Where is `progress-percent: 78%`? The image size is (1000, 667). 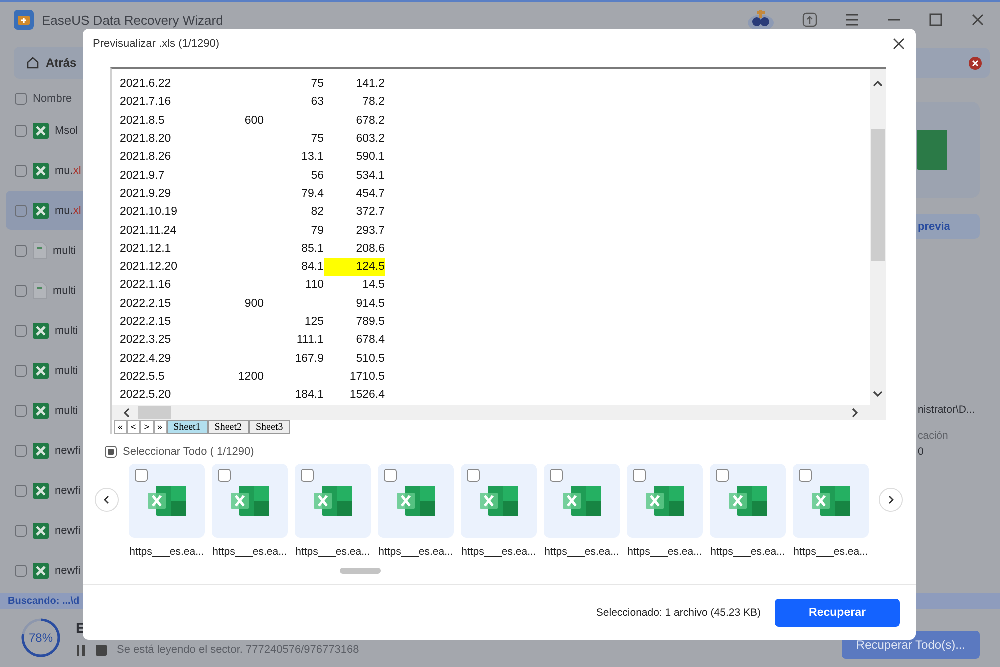
progress-percent: 78% is located at coordinates (41, 638).